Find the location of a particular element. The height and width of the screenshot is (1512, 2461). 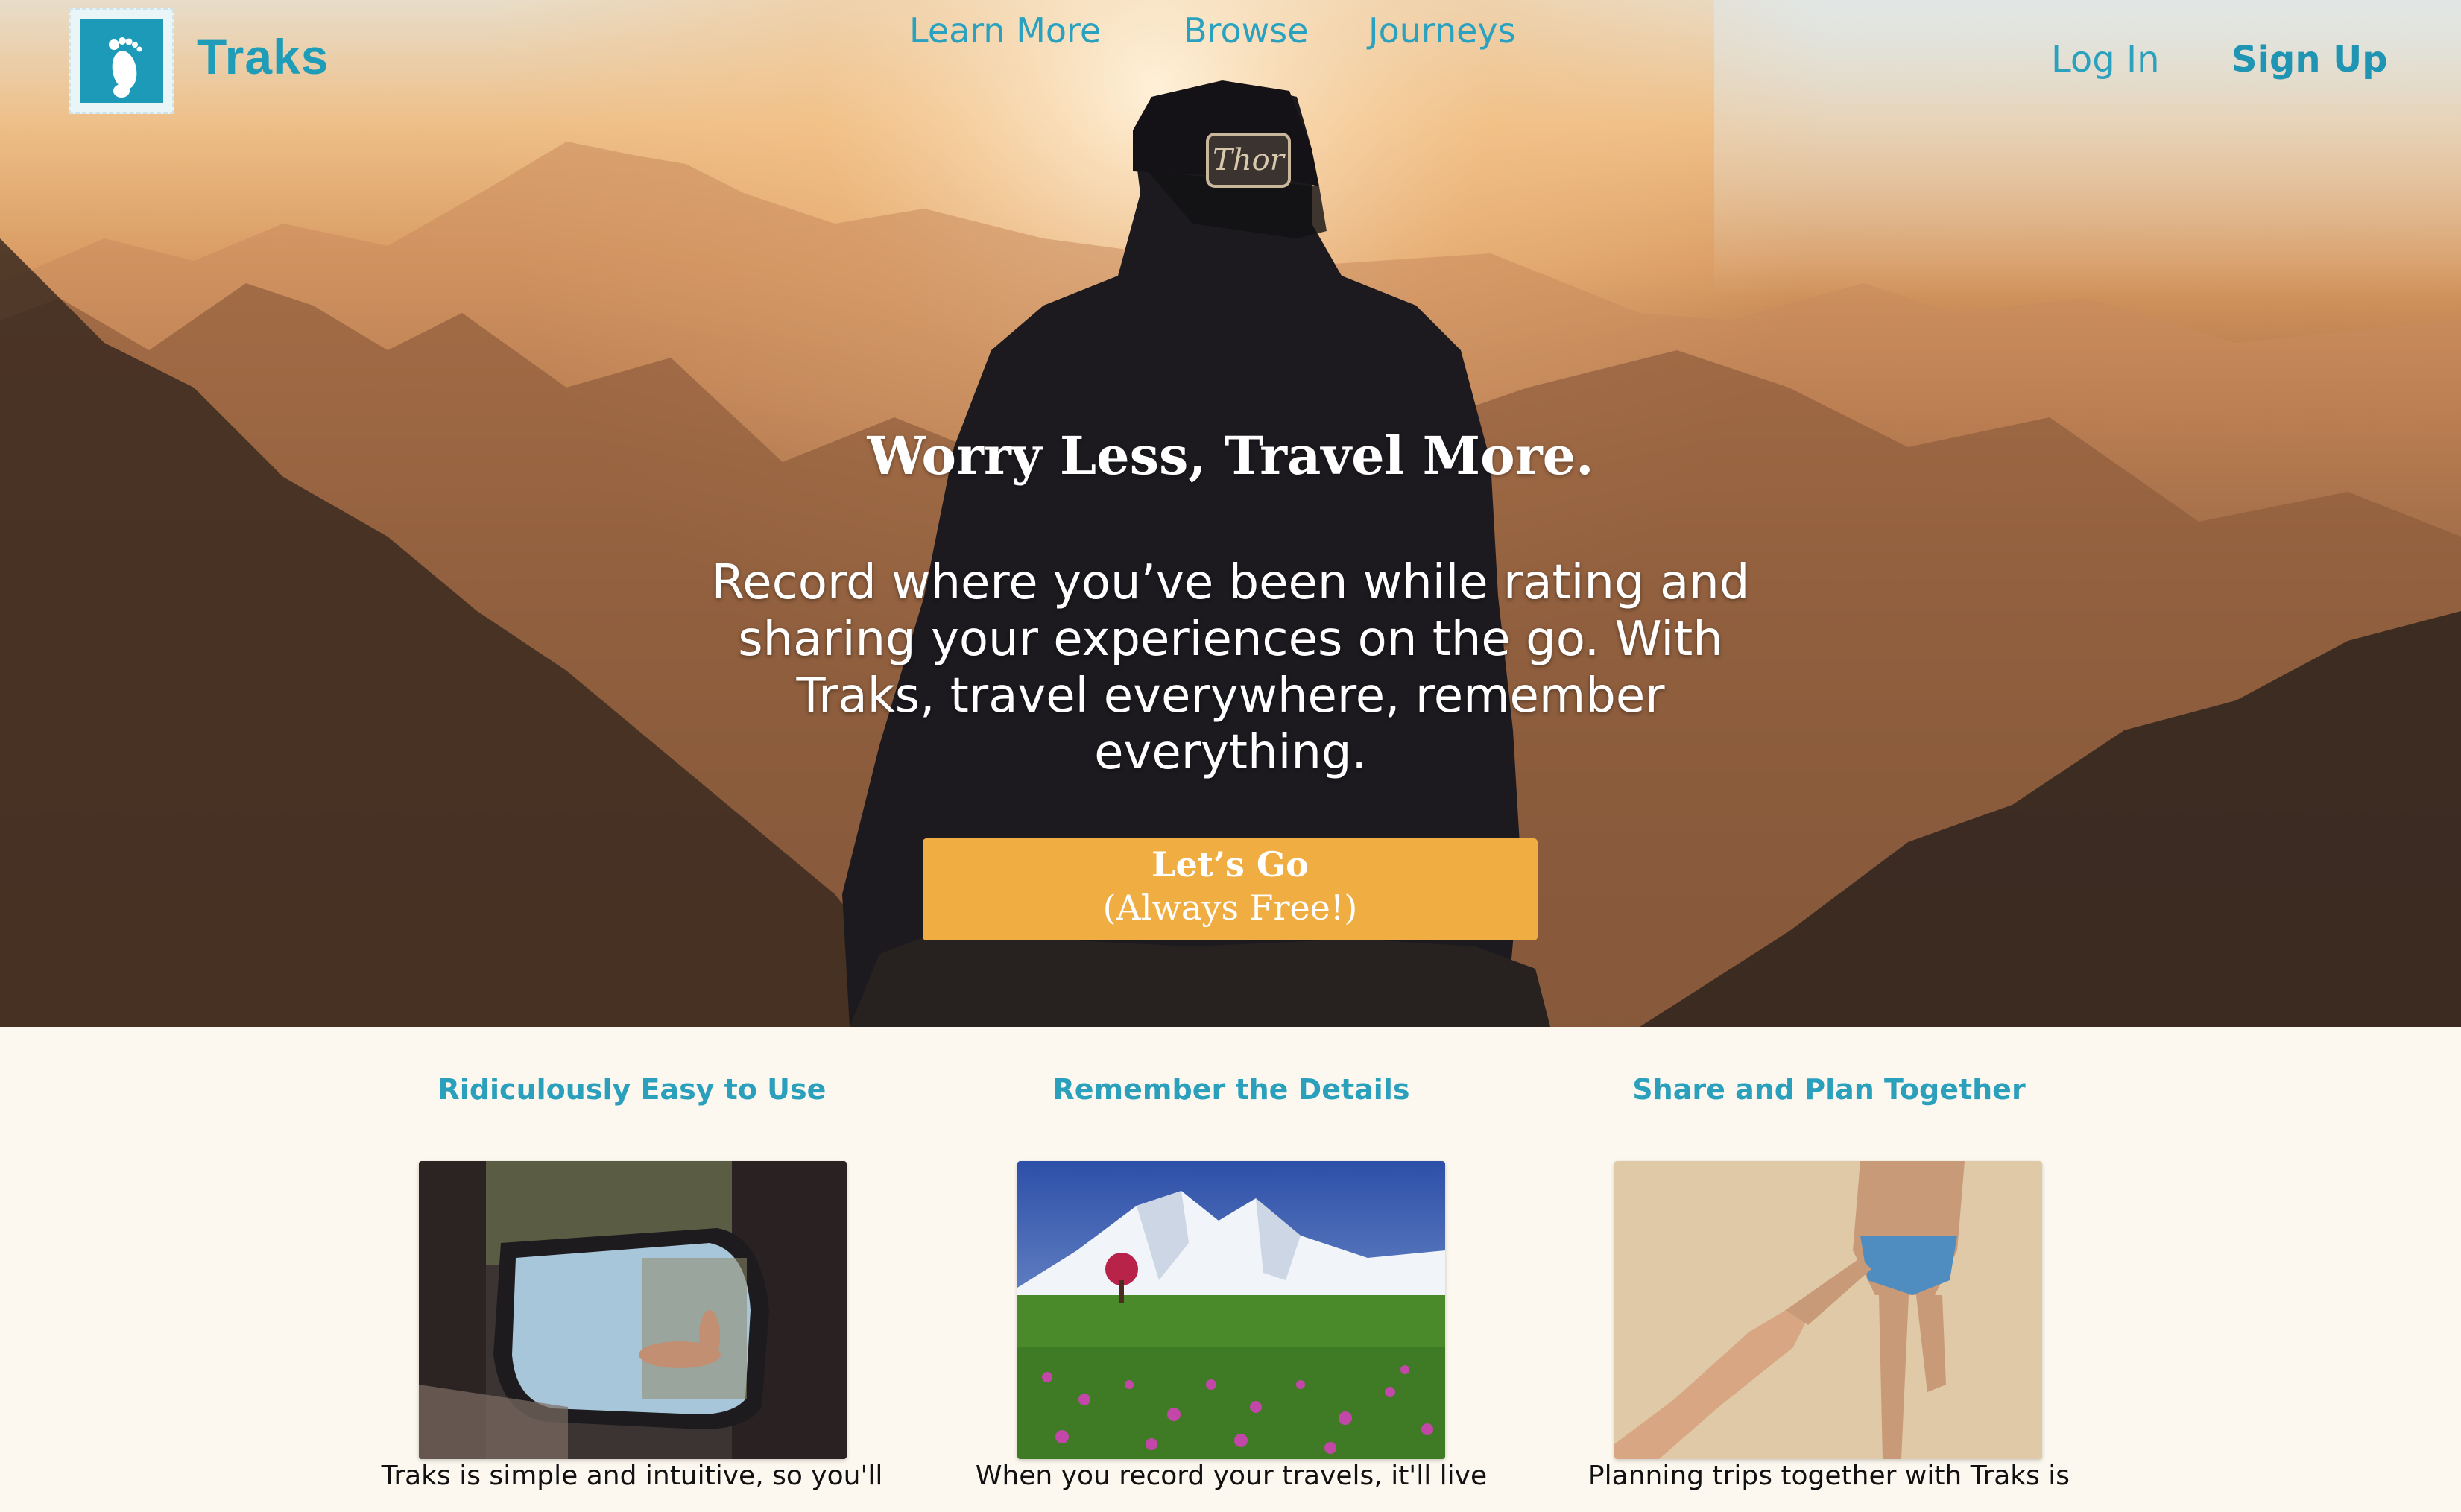

mountain-meadow-photo is located at coordinates (1231, 1310).